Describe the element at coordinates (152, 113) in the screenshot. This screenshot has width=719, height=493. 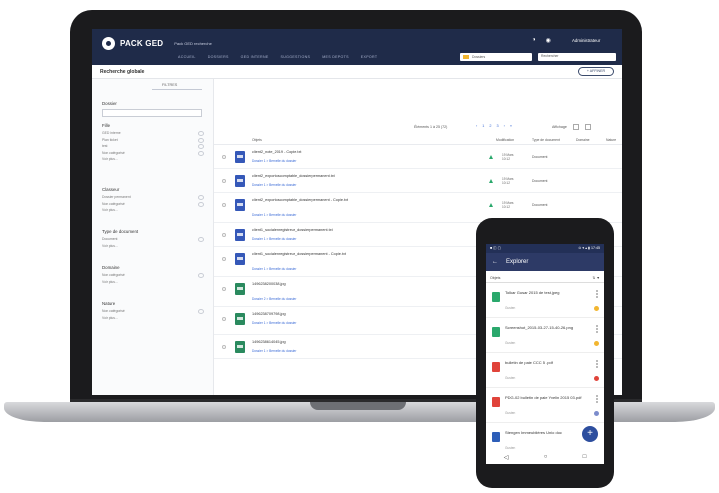
I see `dossier-field` at that location.